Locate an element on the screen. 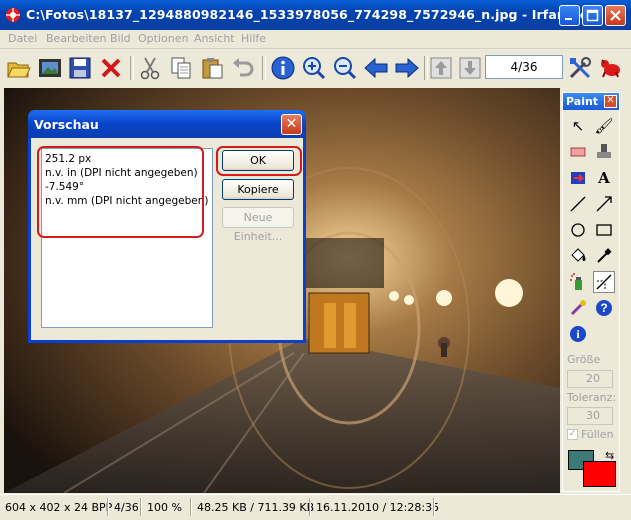  size-input: 20 is located at coordinates (590, 379).